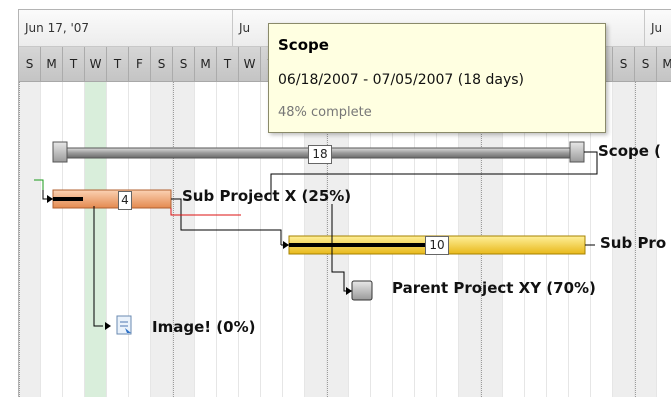  Describe the element at coordinates (437, 245) in the screenshot. I see `sub-project-y-duration: 10` at that location.